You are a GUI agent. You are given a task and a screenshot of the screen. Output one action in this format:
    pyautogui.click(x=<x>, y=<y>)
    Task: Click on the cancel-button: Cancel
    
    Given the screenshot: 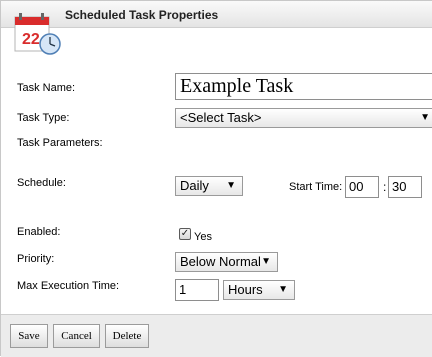 What is the action you would take?
    pyautogui.click(x=76, y=336)
    